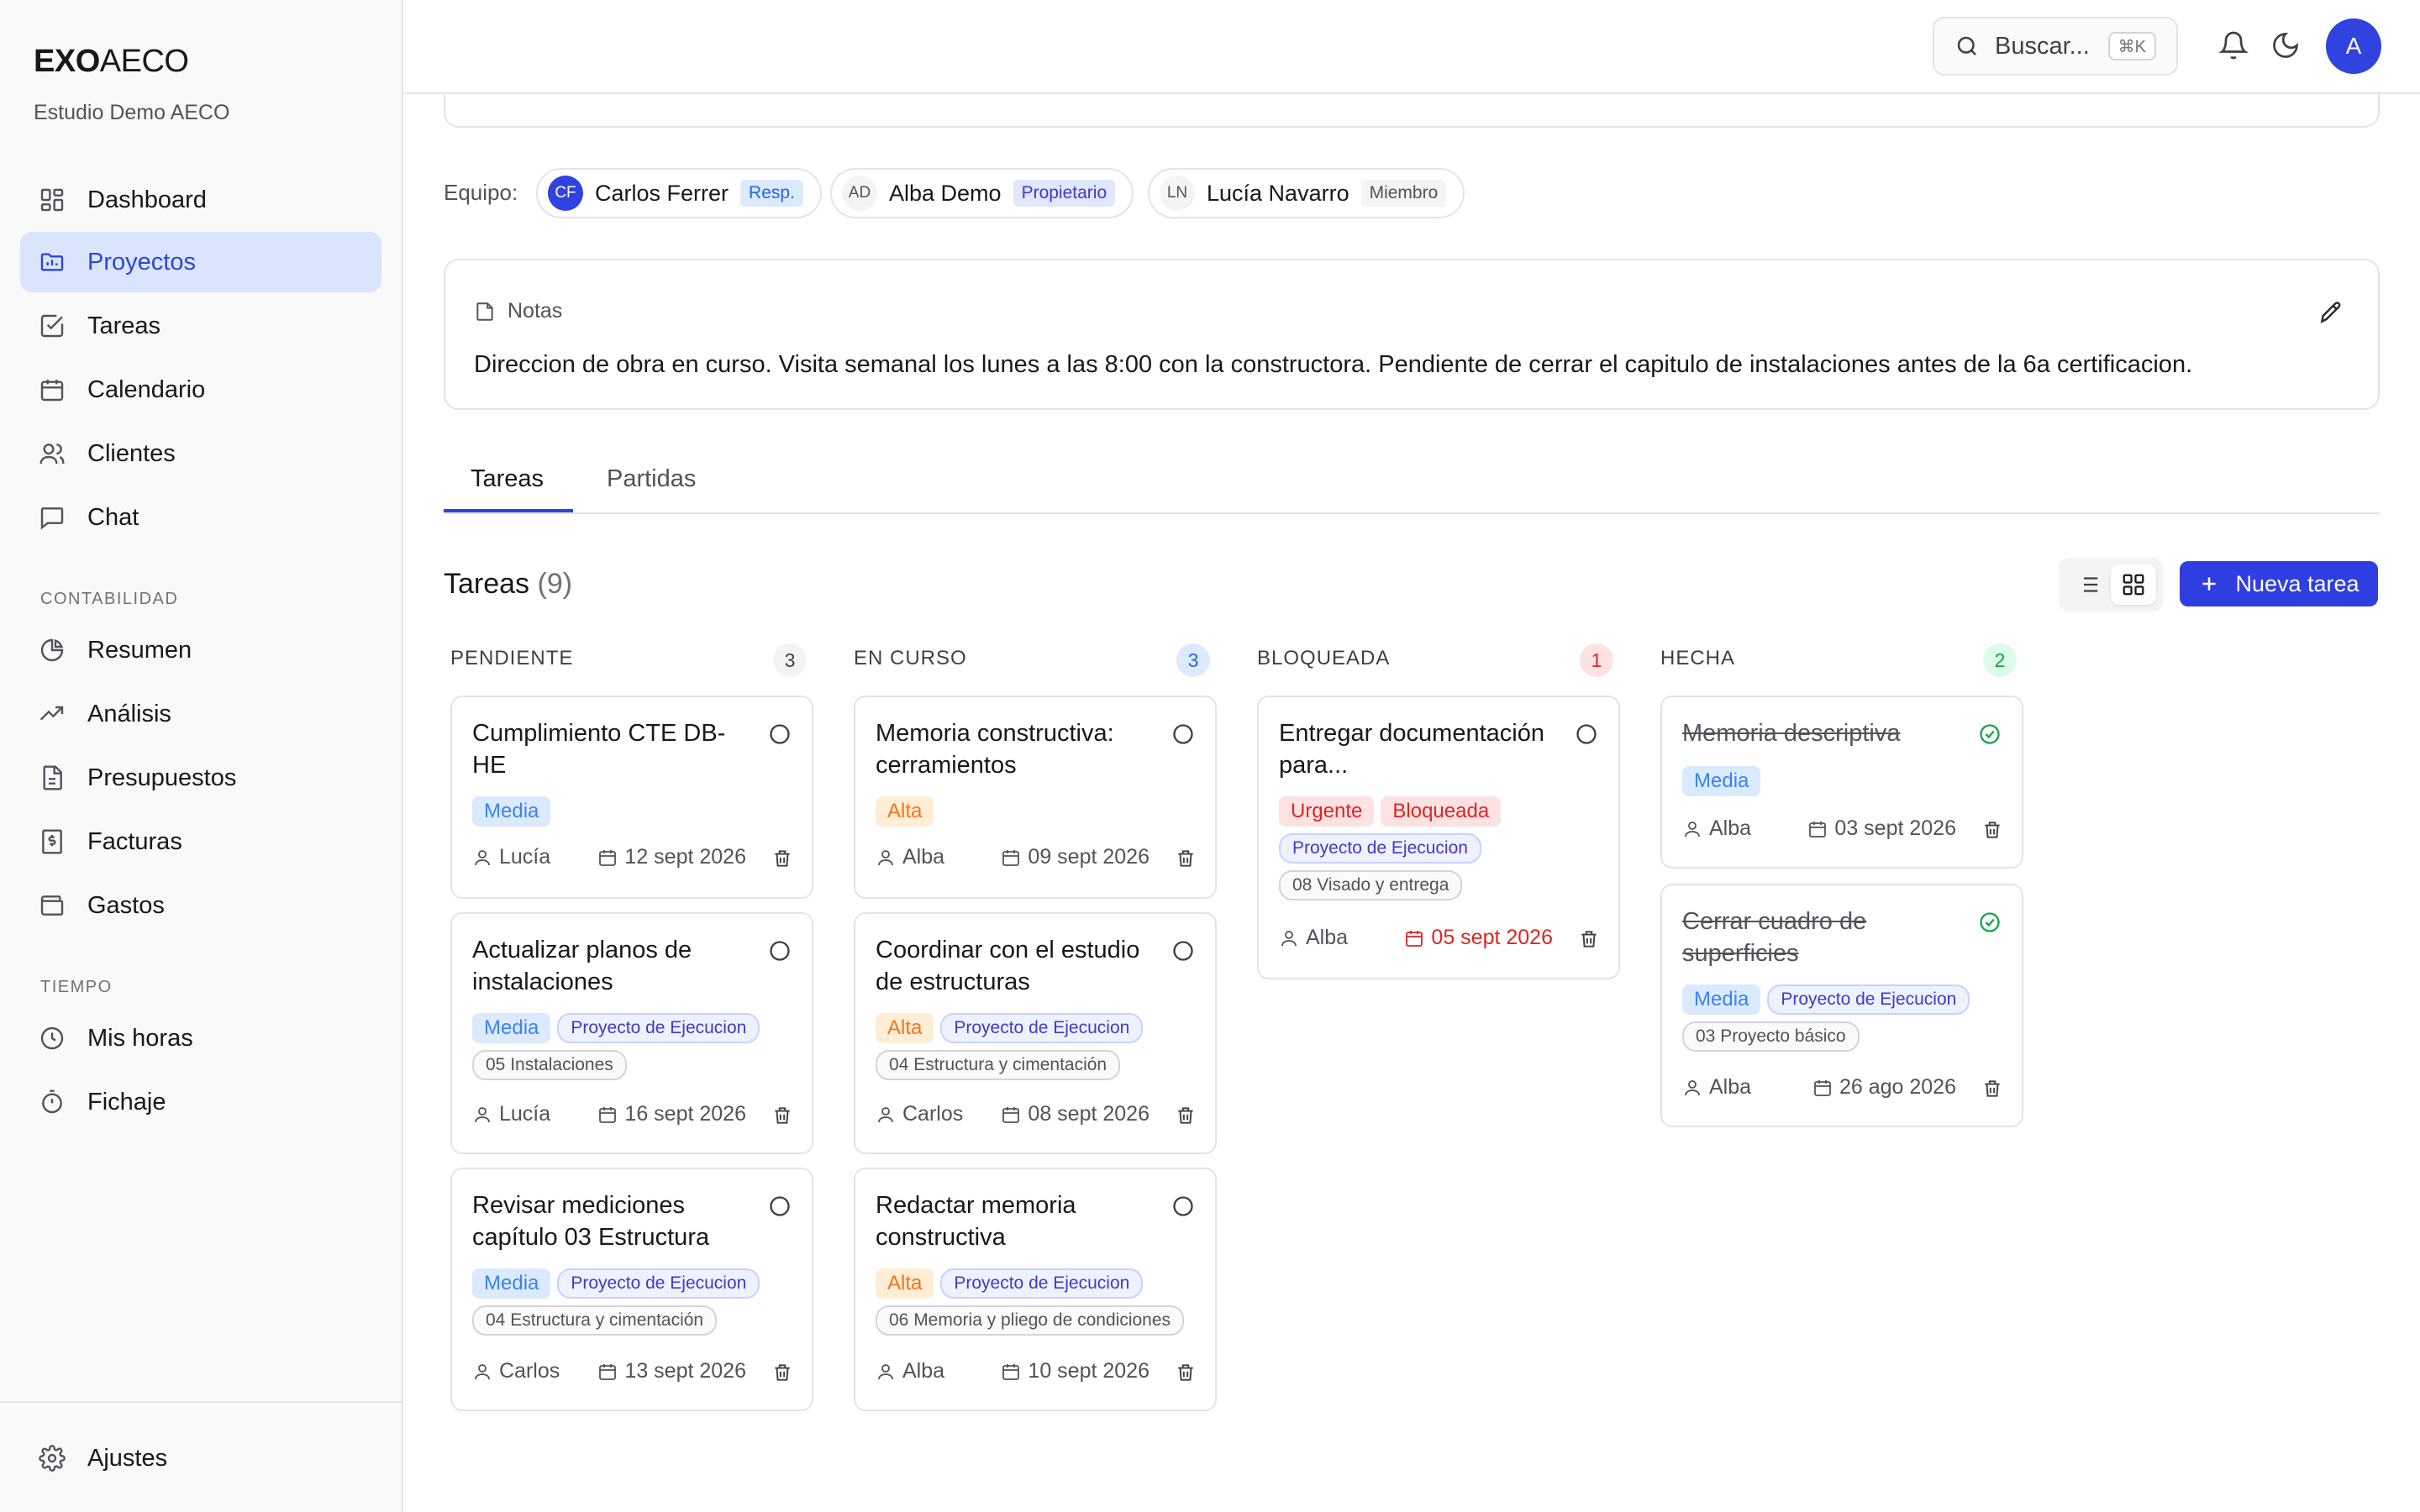 The image size is (2420, 1512). I want to click on task-assignee: Carlos, so click(920, 1114).